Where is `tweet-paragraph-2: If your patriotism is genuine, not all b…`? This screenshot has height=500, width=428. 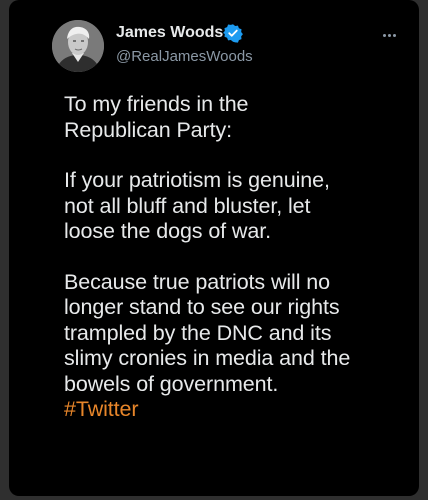
tweet-paragraph-2: If your patriotism is genuine, not all b… is located at coordinates (239, 206).